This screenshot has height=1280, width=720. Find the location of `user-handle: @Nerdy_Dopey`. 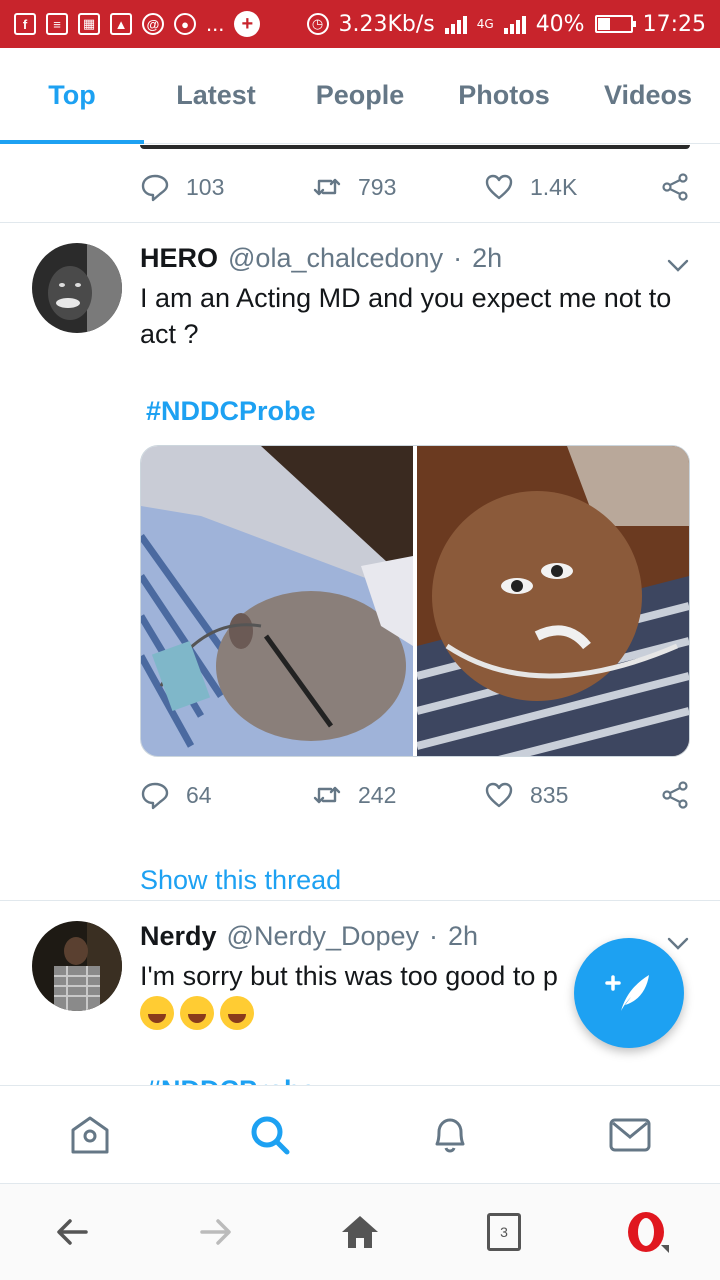

user-handle: @Nerdy_Dopey is located at coordinates (323, 936).